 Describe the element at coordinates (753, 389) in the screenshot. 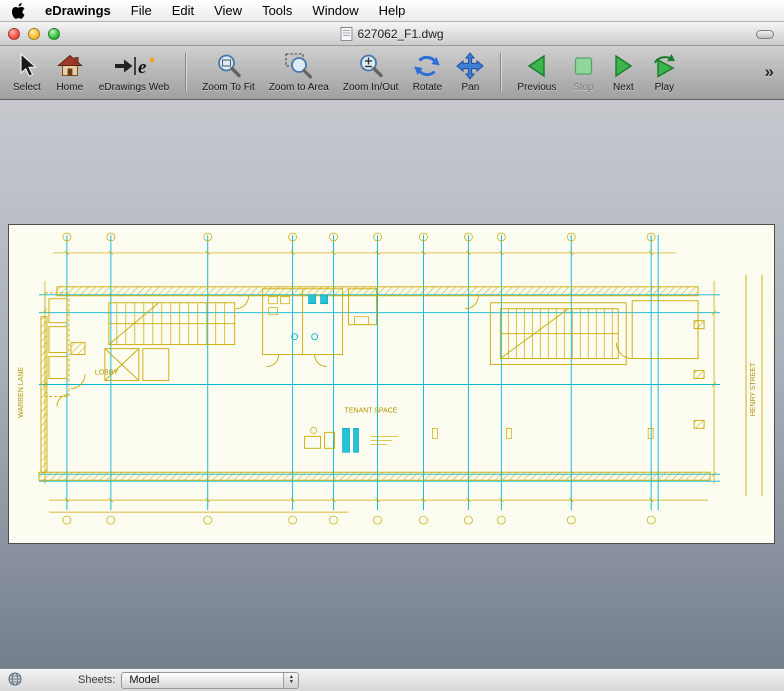

I see `label-right-street: HENRY STREET` at that location.